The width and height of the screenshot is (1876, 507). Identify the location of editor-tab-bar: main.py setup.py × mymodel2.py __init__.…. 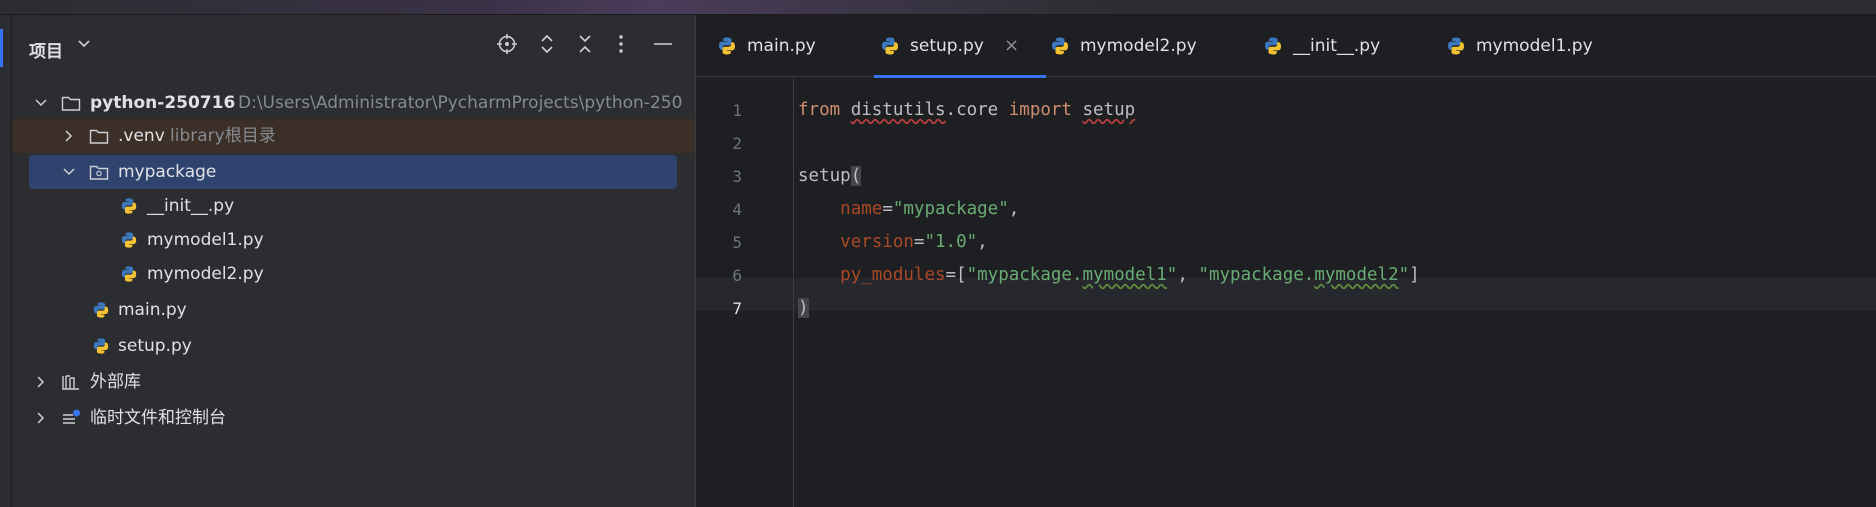
(1286, 46).